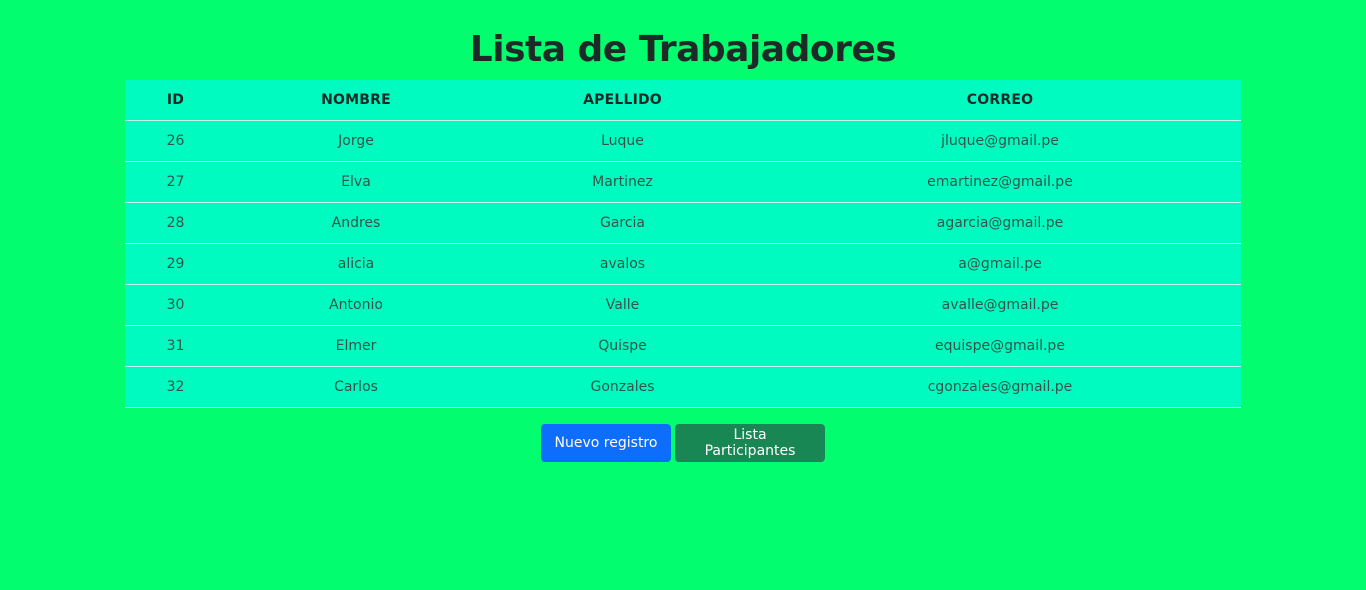 This screenshot has width=1366, height=590. I want to click on column-header-apellido: APELLIDO, so click(622, 100).